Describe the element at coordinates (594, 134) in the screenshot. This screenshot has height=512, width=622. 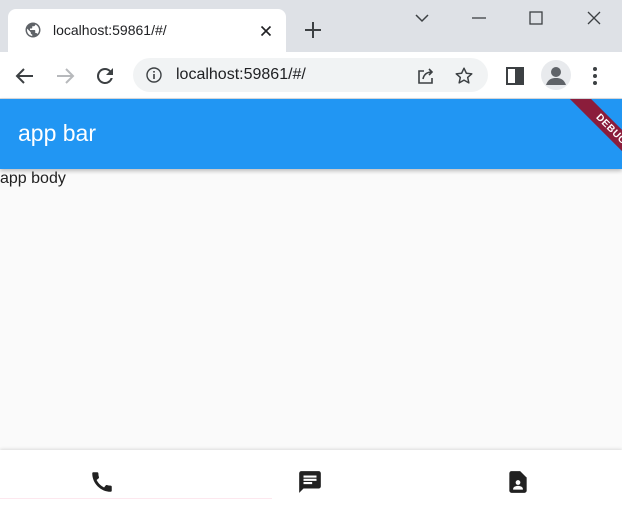
I see `debug-banner: DEBUG` at that location.